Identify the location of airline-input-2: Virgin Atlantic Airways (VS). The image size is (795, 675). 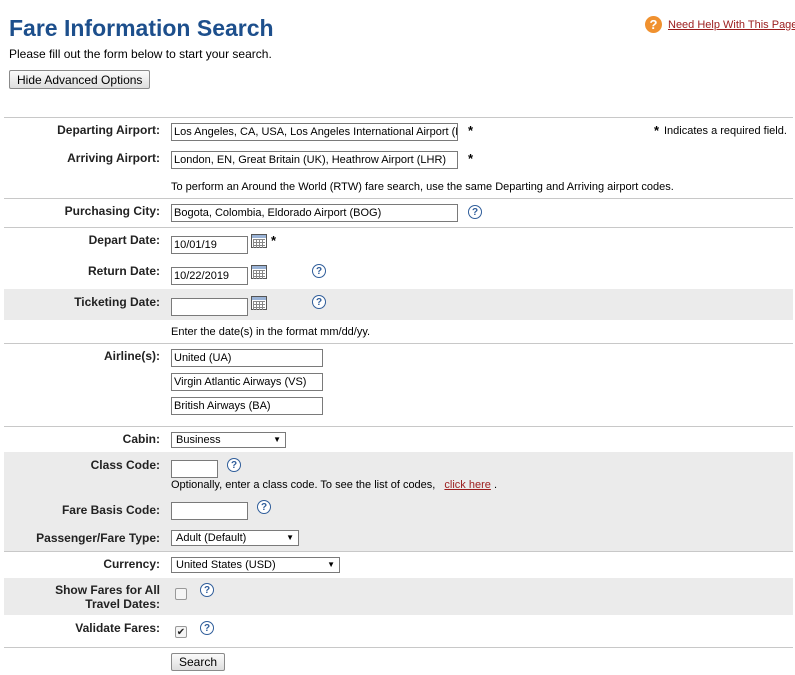
(247, 382).